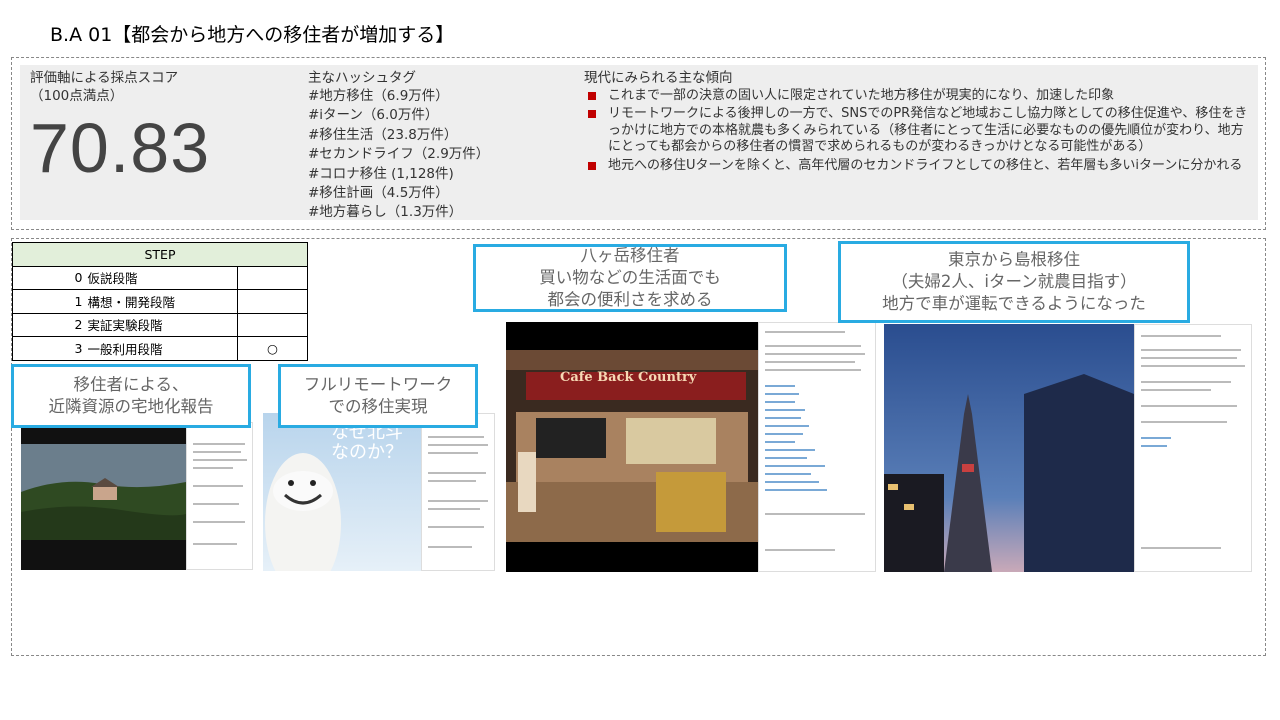 The width and height of the screenshot is (1280, 720). Describe the element at coordinates (632, 447) in the screenshot. I see `cafe-photo` at that location.